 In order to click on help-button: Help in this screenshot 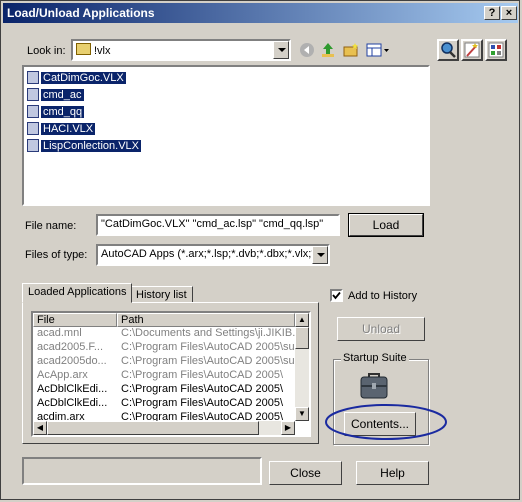, I will do `click(392, 473)`.